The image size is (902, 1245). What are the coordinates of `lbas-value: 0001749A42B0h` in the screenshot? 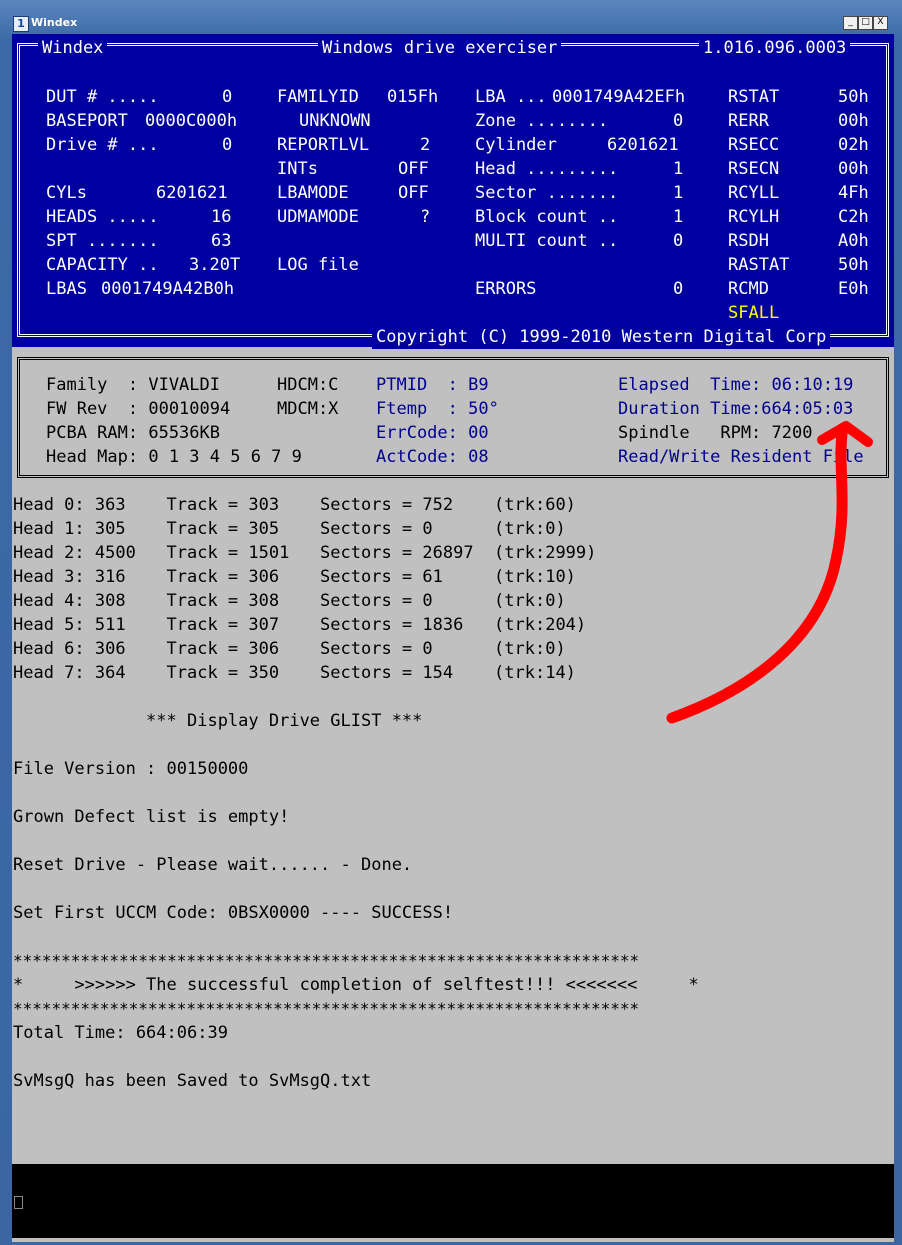 It's located at (168, 289).